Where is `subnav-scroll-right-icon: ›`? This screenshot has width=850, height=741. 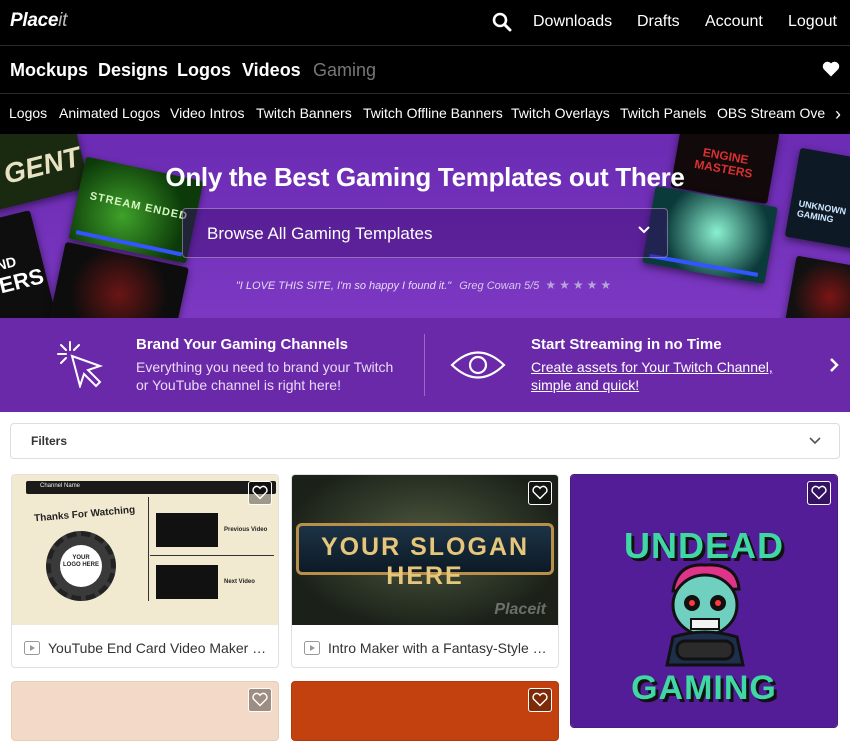 subnav-scroll-right-icon: › is located at coordinates (838, 114).